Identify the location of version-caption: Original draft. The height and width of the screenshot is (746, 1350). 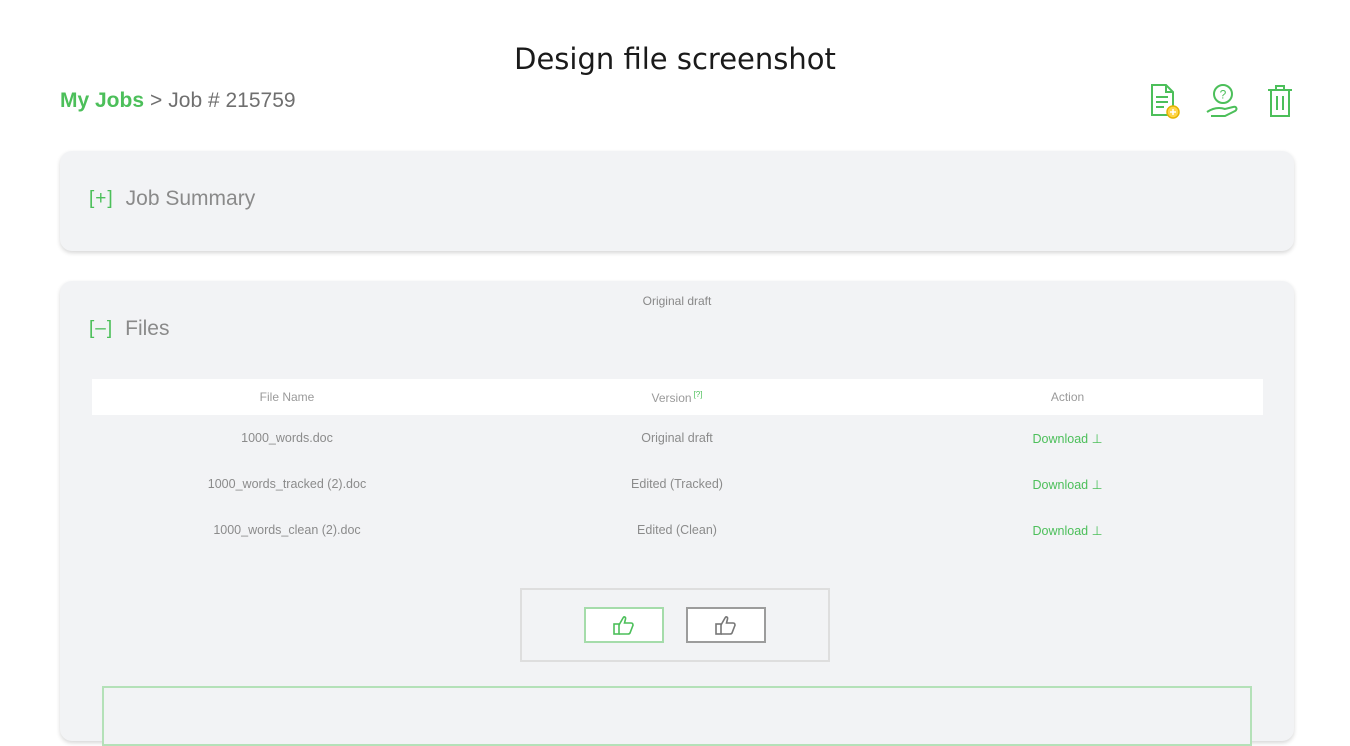
(677, 301).